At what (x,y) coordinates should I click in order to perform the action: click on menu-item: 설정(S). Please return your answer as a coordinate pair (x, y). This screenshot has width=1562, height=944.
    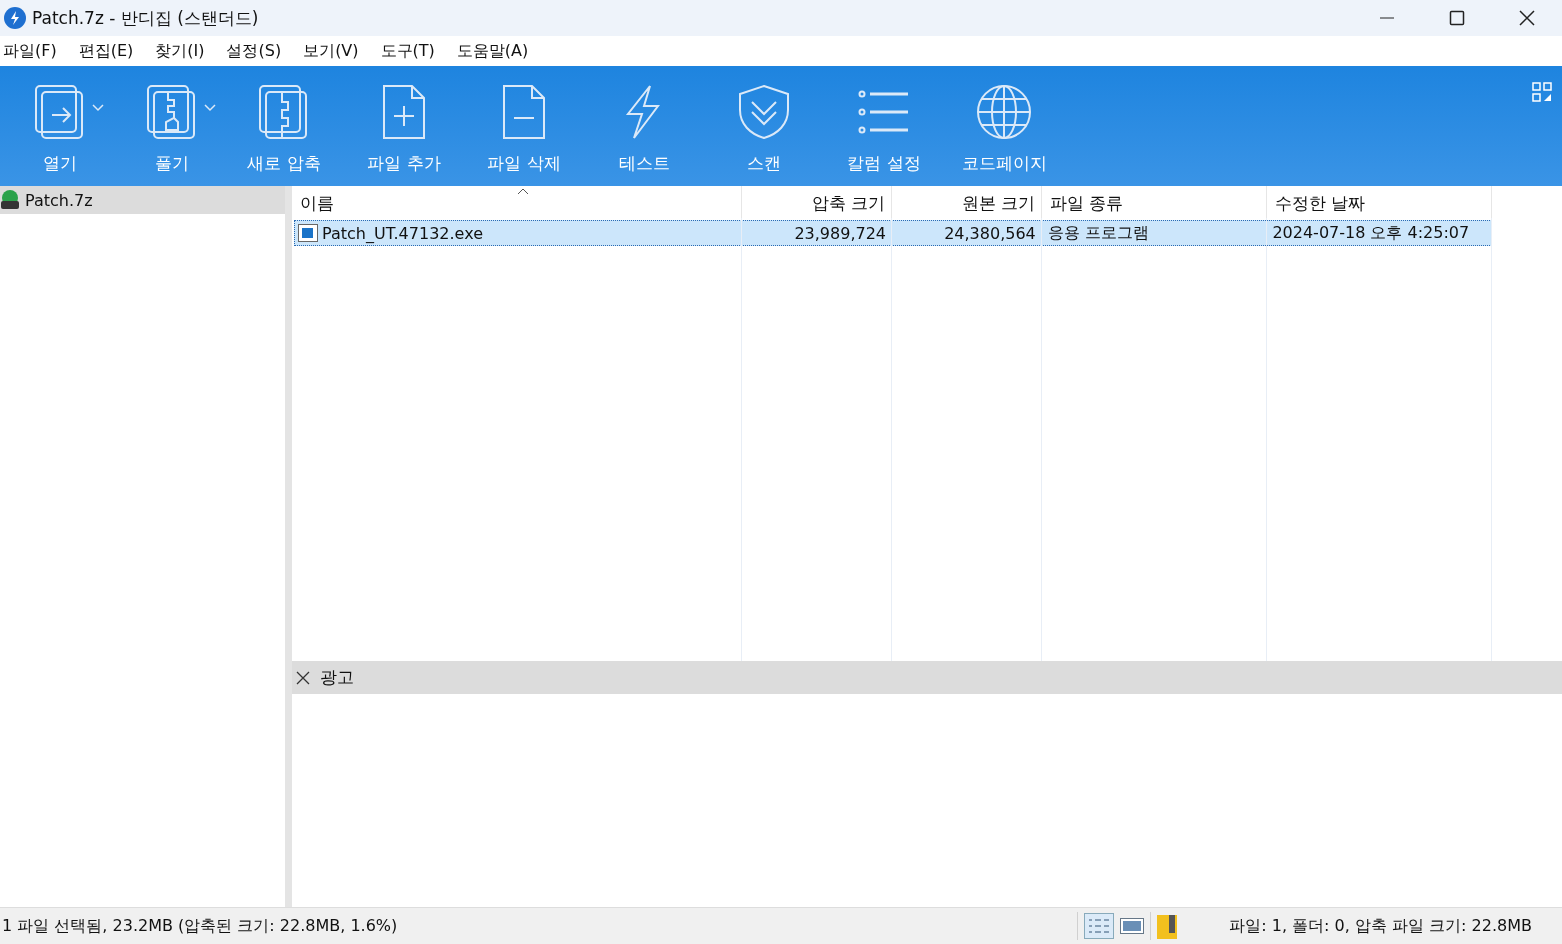
    Looking at the image, I should click on (254, 51).